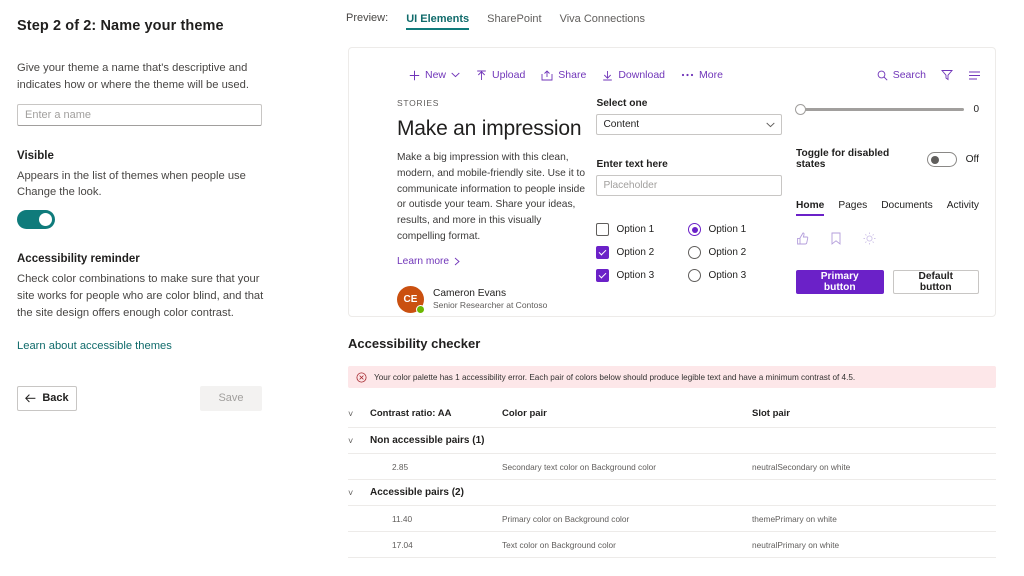 Image resolution: width=1024 pixels, height=576 pixels. What do you see at coordinates (810, 208) in the screenshot?
I see `nav-item-home: Home` at bounding box center [810, 208].